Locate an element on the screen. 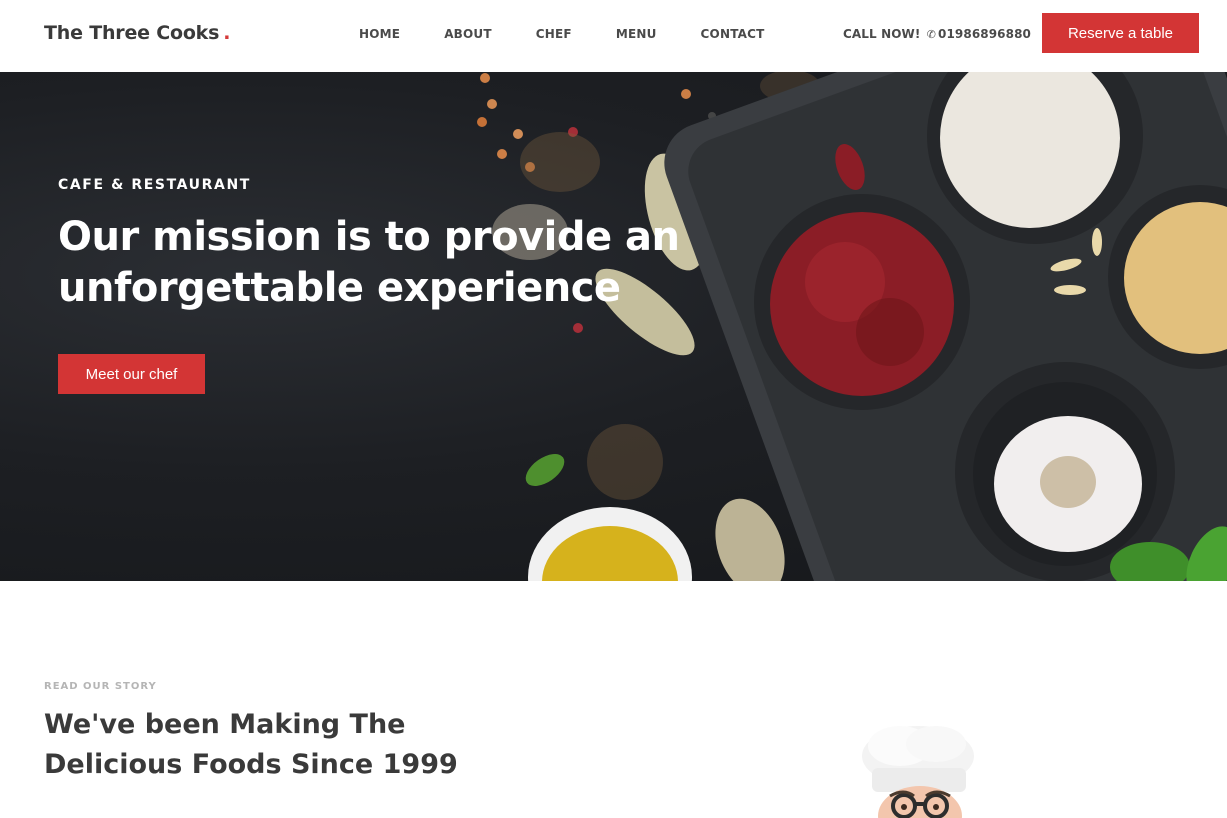  nav-about: ABOUT is located at coordinates (468, 34).